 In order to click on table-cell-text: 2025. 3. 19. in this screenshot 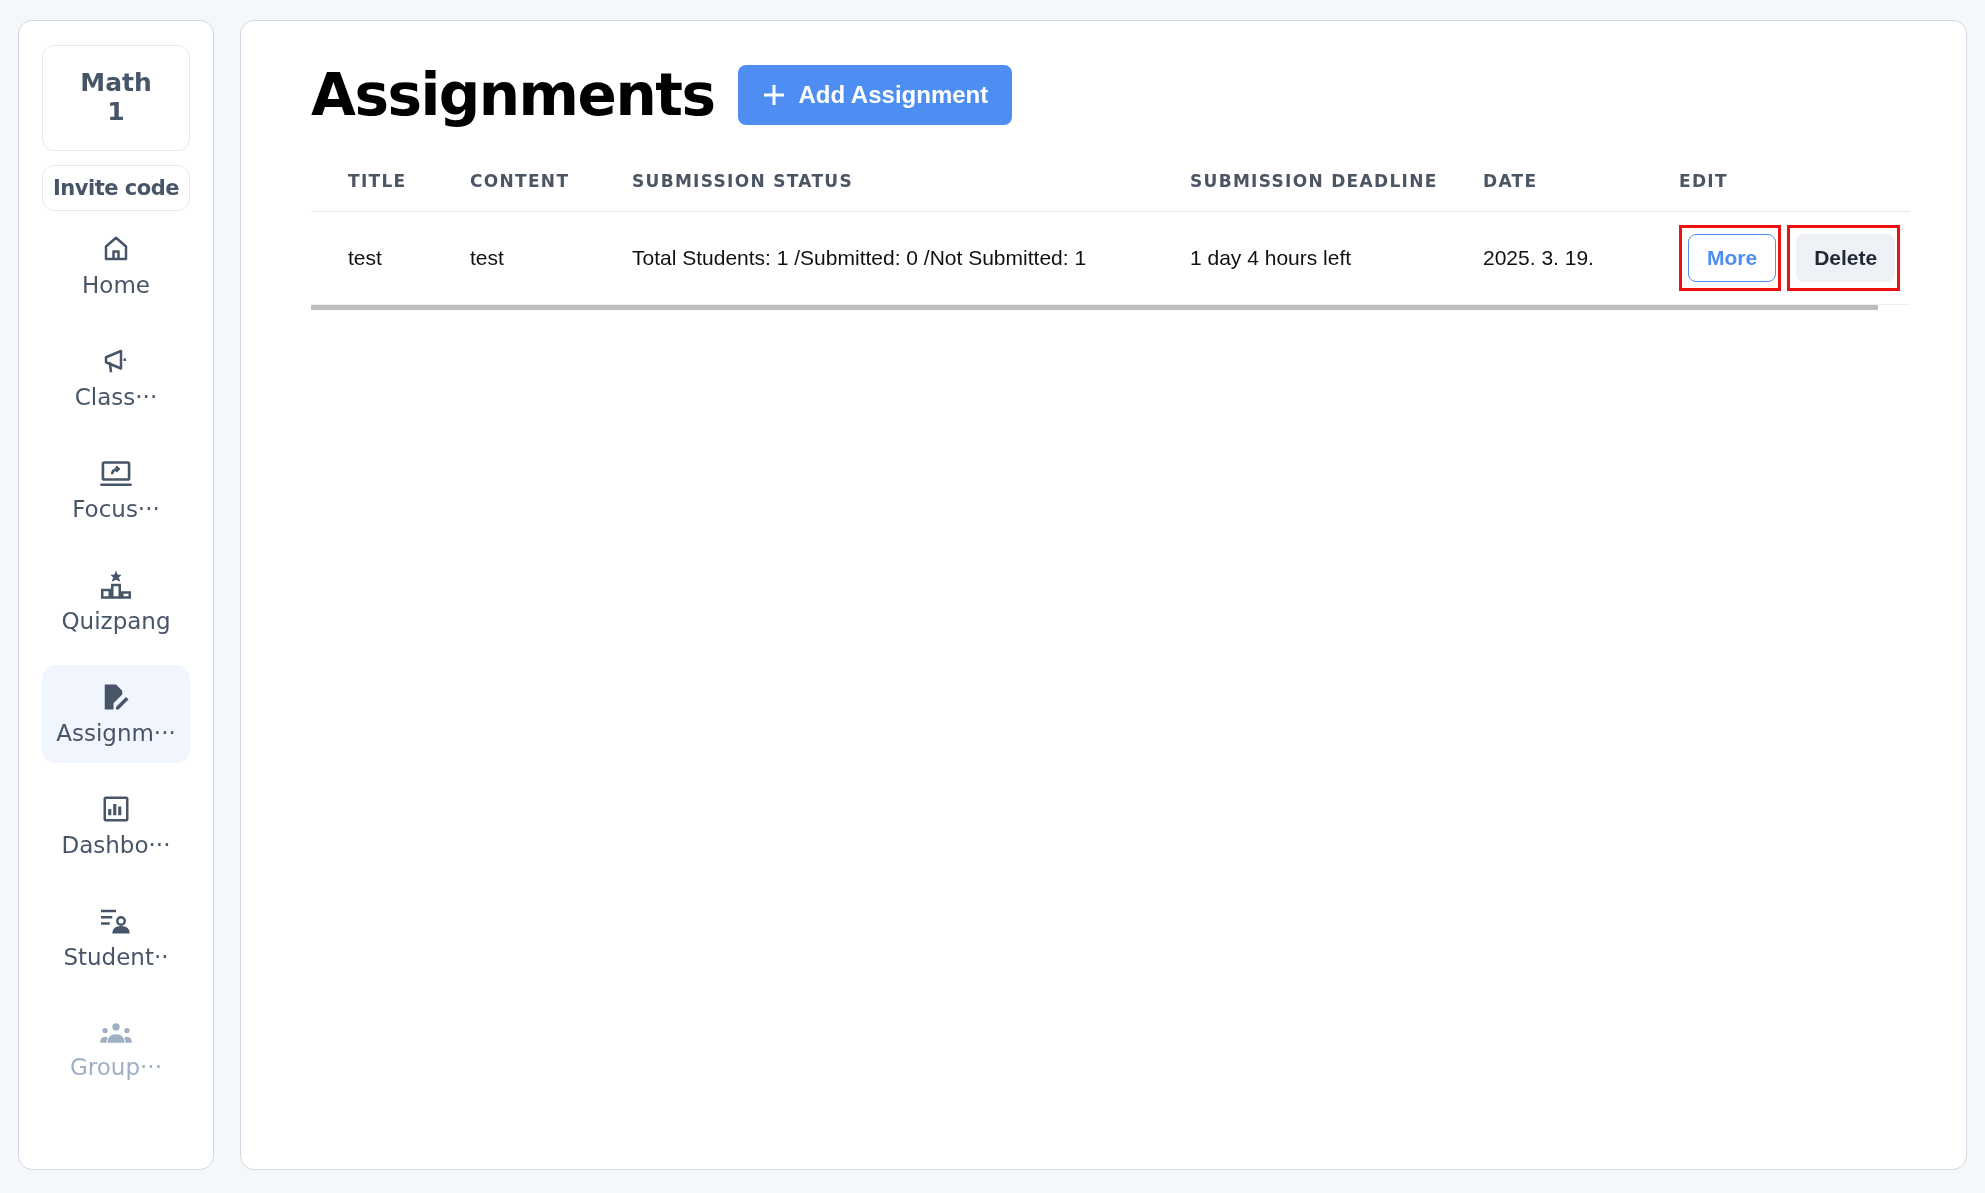, I will do `click(1539, 258)`.